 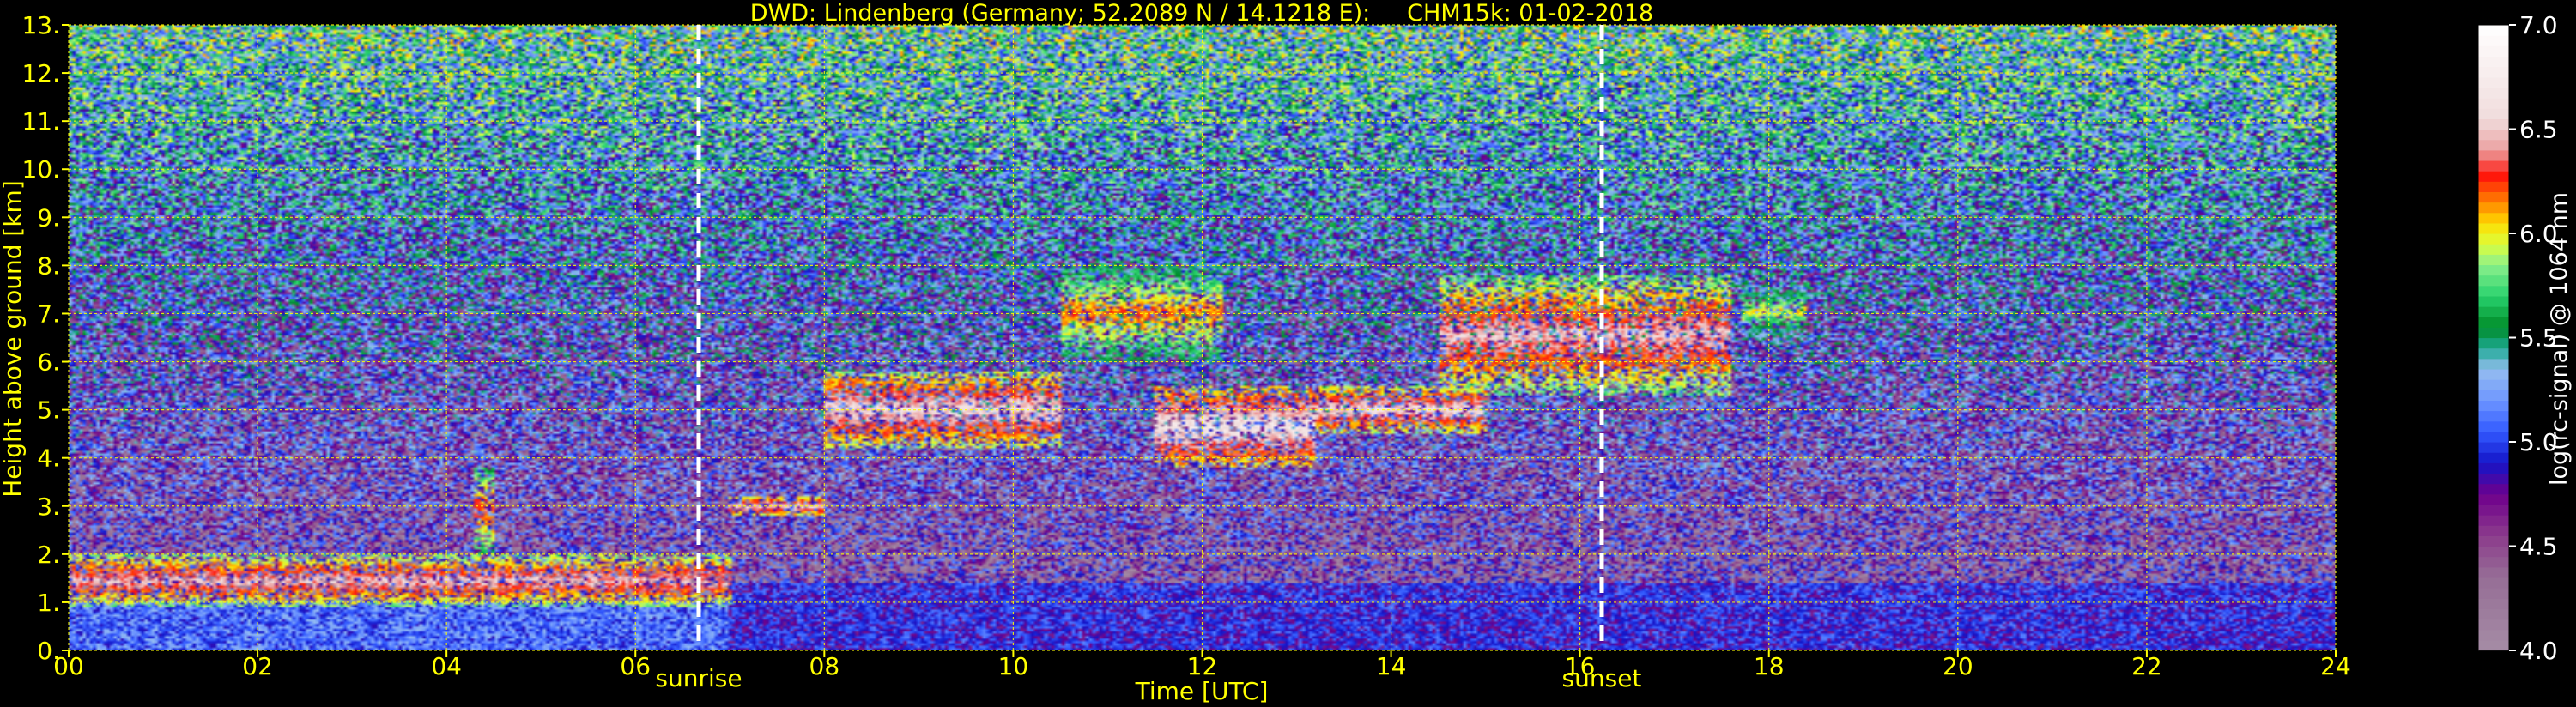 I want to click on x-tick-label: 02, so click(x=257, y=666).